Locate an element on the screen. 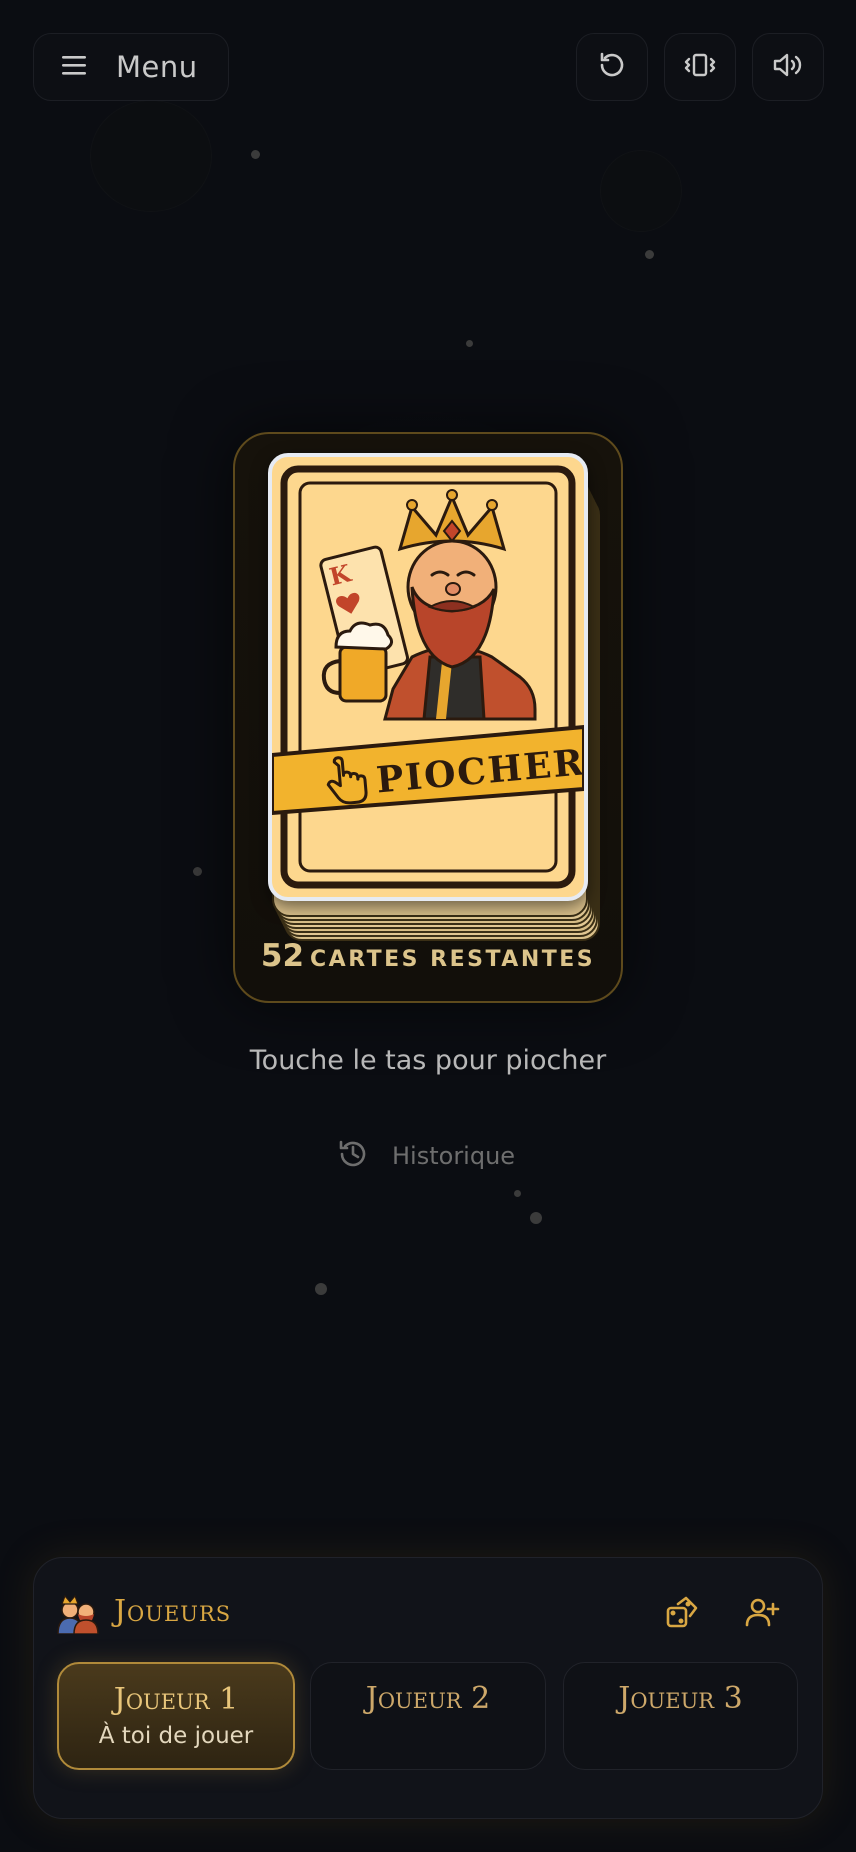 The width and height of the screenshot is (856, 1852). player-name: Joueur 3 is located at coordinates (680, 1698).